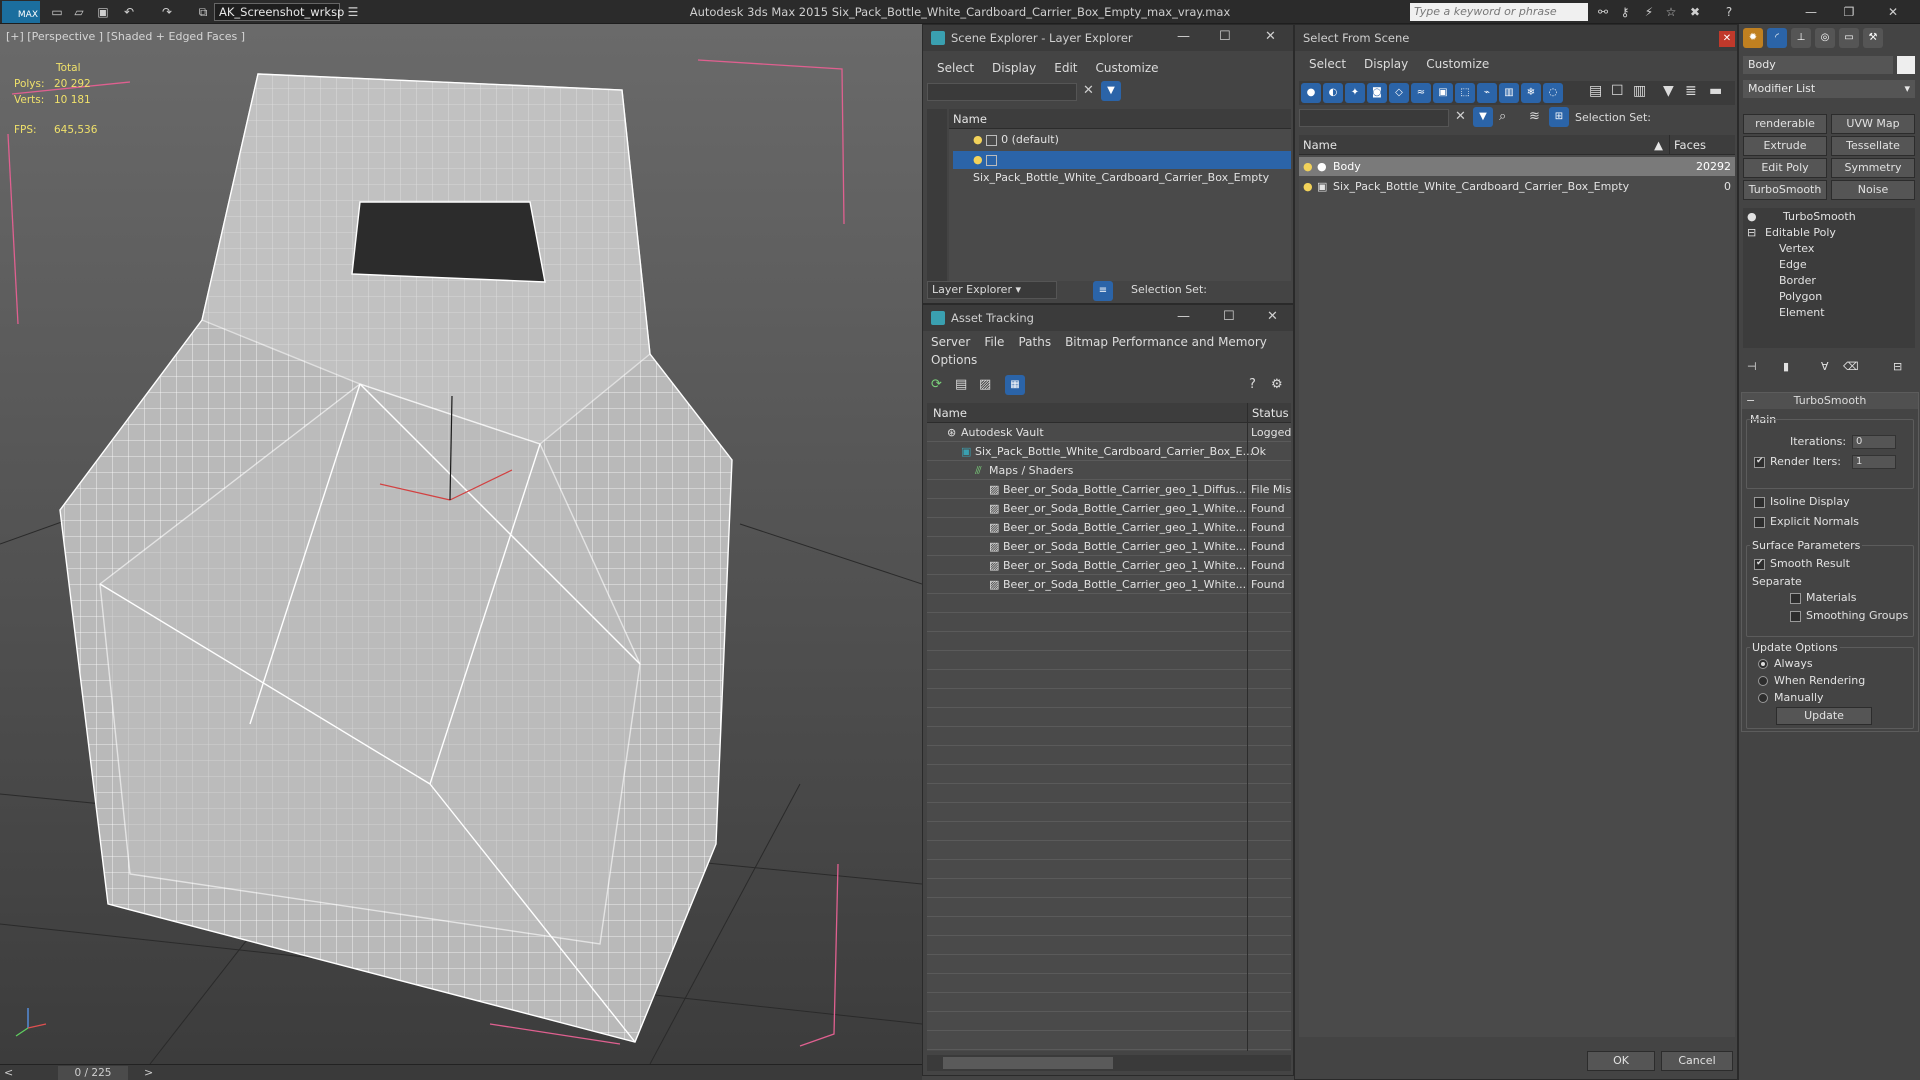 The width and height of the screenshot is (1920, 1080). Describe the element at coordinates (1715, 91) in the screenshot. I see `collapse-icon: ▬` at that location.